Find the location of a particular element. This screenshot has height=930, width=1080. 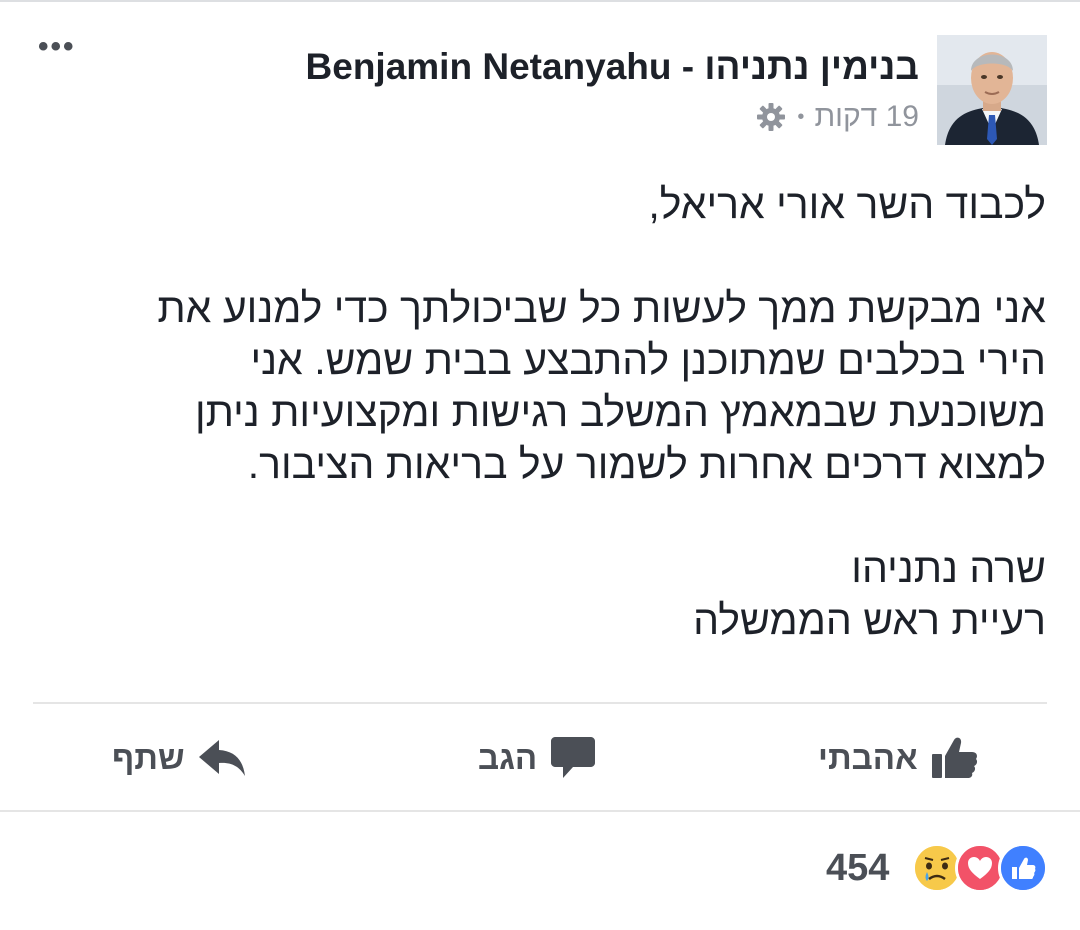

author-avatar is located at coordinates (992, 90).